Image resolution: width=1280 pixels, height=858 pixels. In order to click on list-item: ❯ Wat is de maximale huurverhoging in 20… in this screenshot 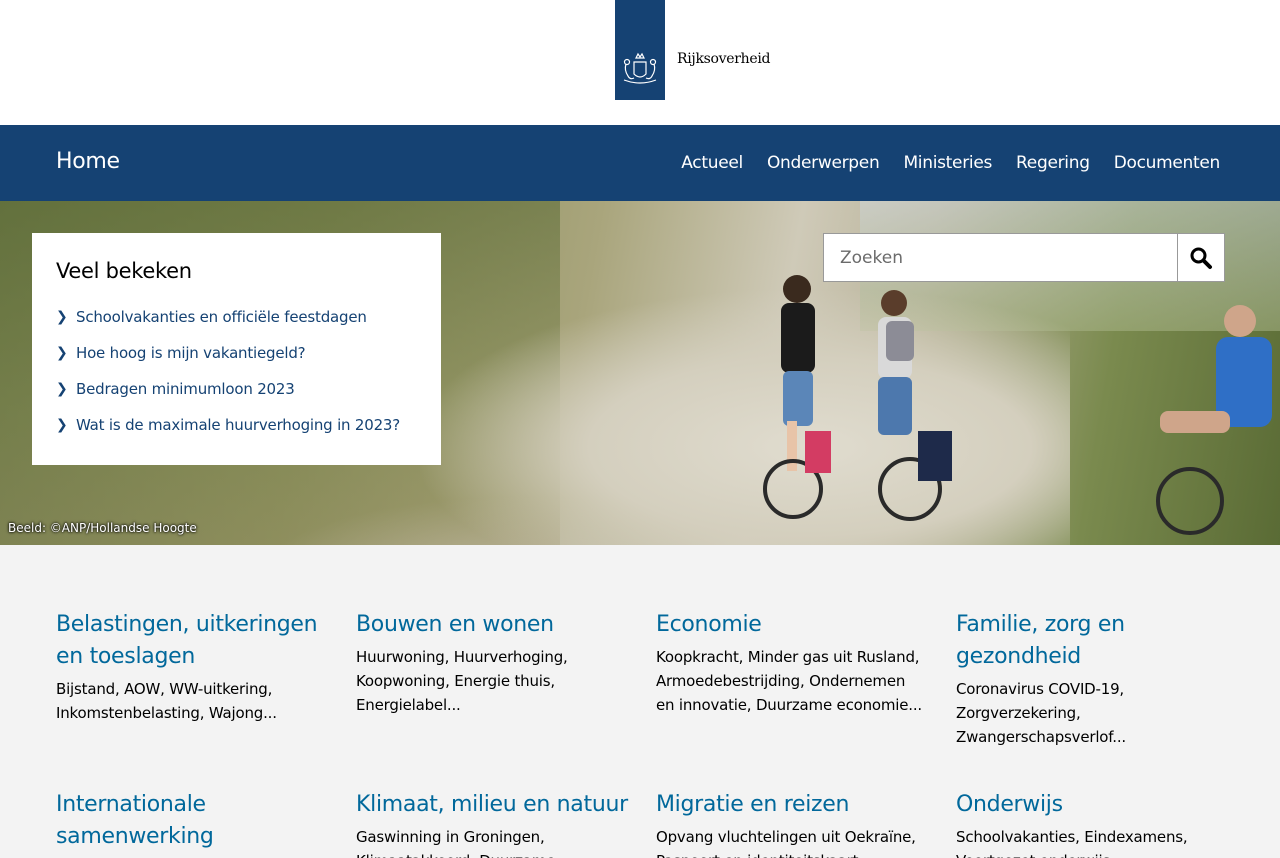, I will do `click(236, 425)`.